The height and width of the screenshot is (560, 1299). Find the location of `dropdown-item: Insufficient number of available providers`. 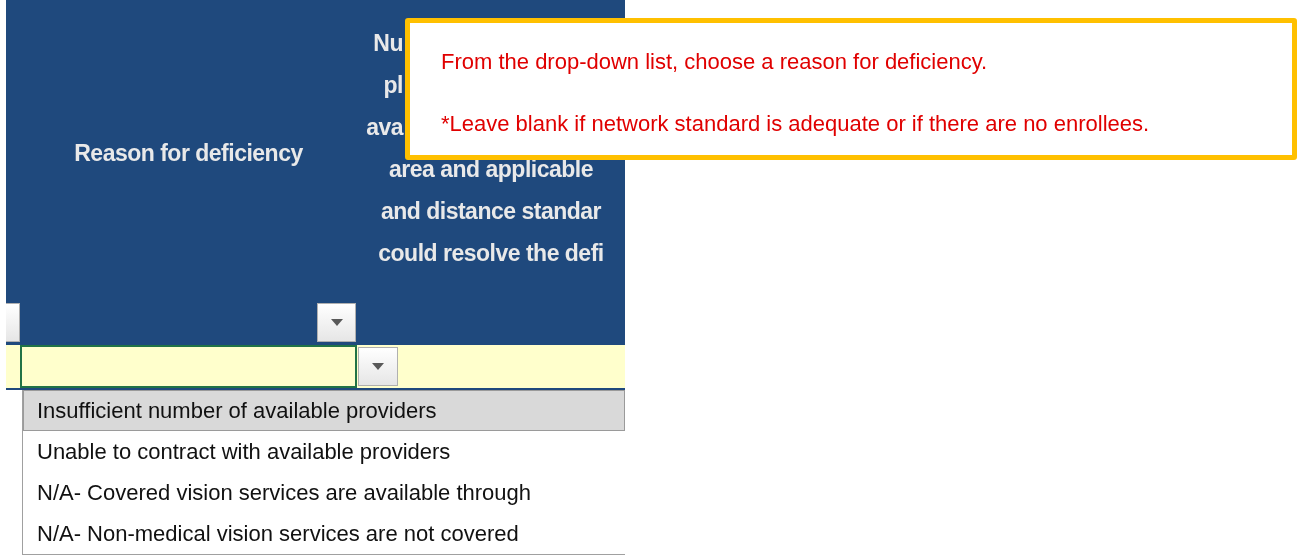

dropdown-item: Insufficient number of available providers is located at coordinates (324, 410).